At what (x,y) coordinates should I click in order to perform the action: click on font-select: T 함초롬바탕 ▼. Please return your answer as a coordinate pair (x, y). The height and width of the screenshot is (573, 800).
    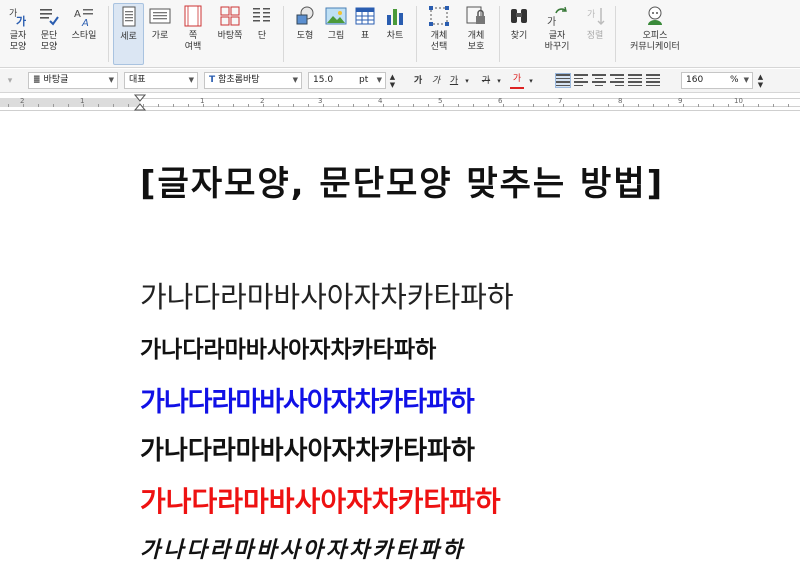
    Looking at the image, I should click on (253, 80).